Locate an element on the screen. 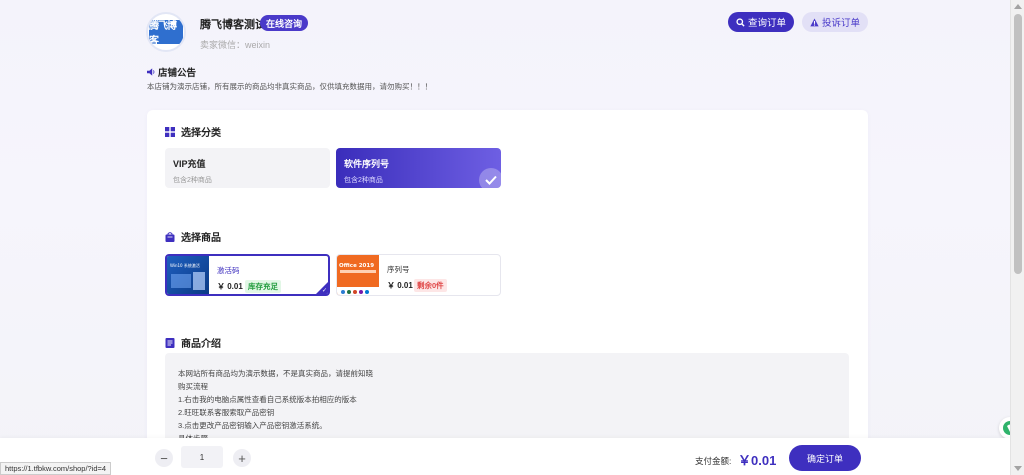 The image size is (1024, 475). notice-text: 本店铺为演示店铺，所有展示的商品均非真实商品，仅供填充数据用，请勿购买！！！ is located at coordinates (289, 86).